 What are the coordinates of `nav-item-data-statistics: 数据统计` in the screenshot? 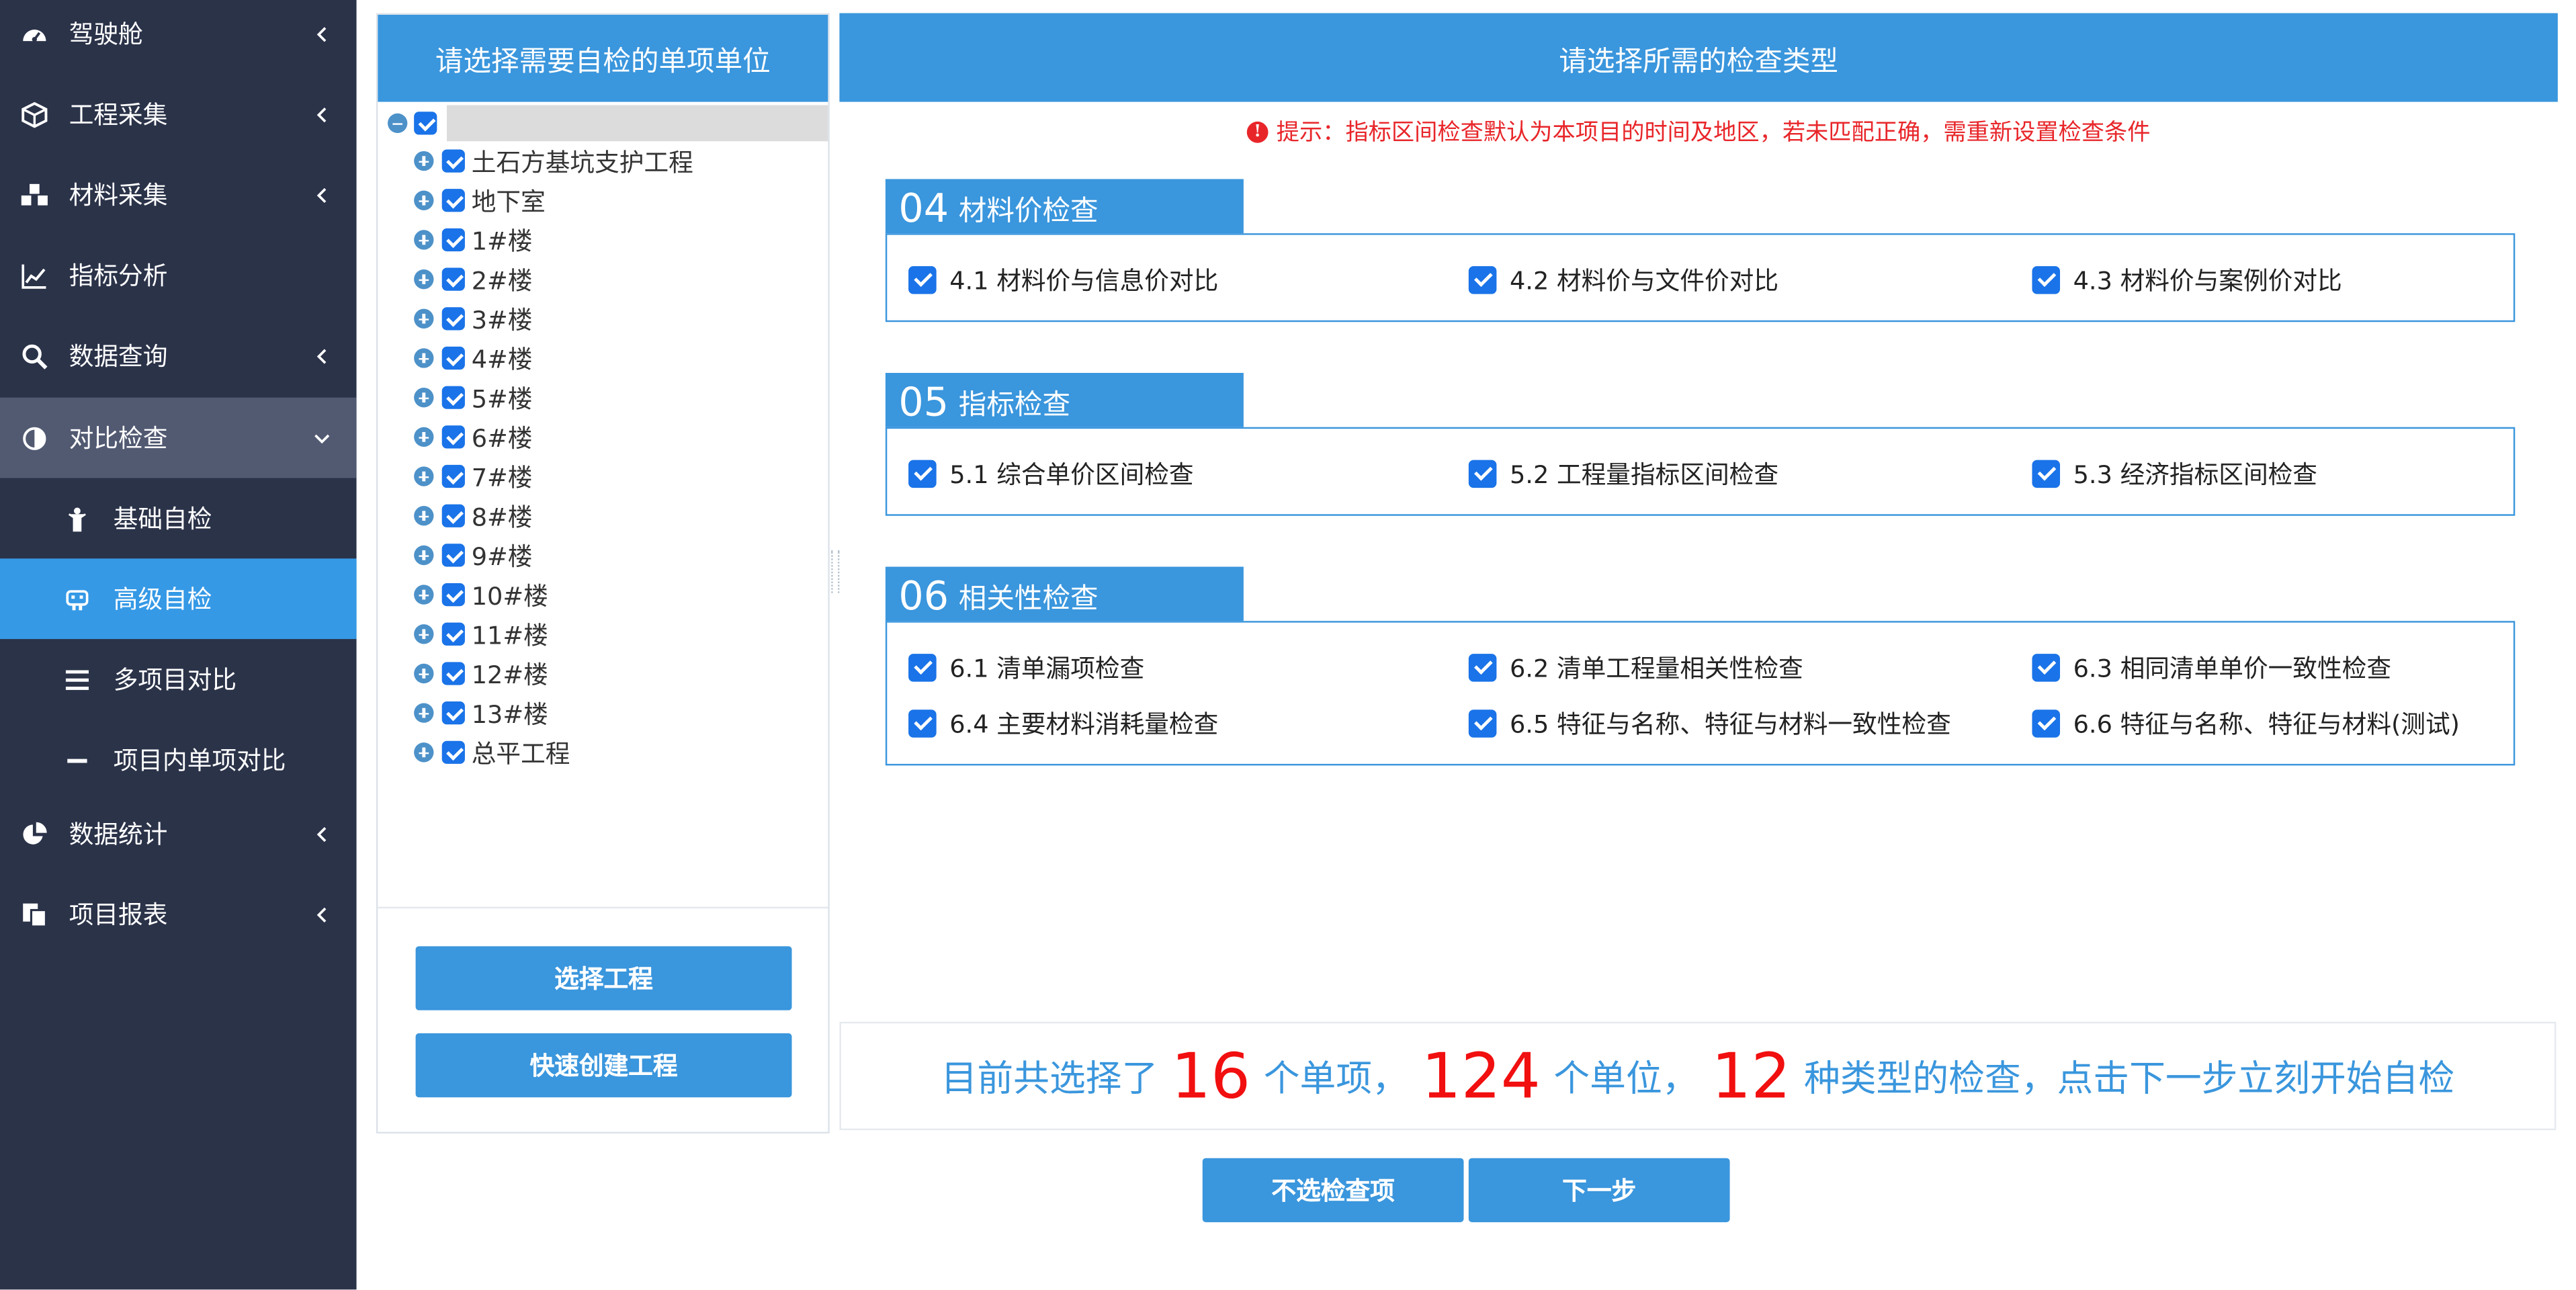 It's located at (178, 833).